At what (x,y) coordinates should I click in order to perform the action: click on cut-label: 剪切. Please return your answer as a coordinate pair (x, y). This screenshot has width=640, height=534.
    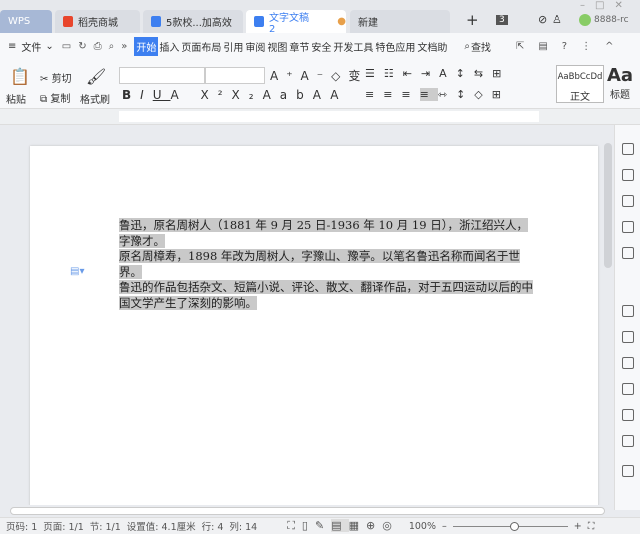
    Looking at the image, I should click on (61, 79).